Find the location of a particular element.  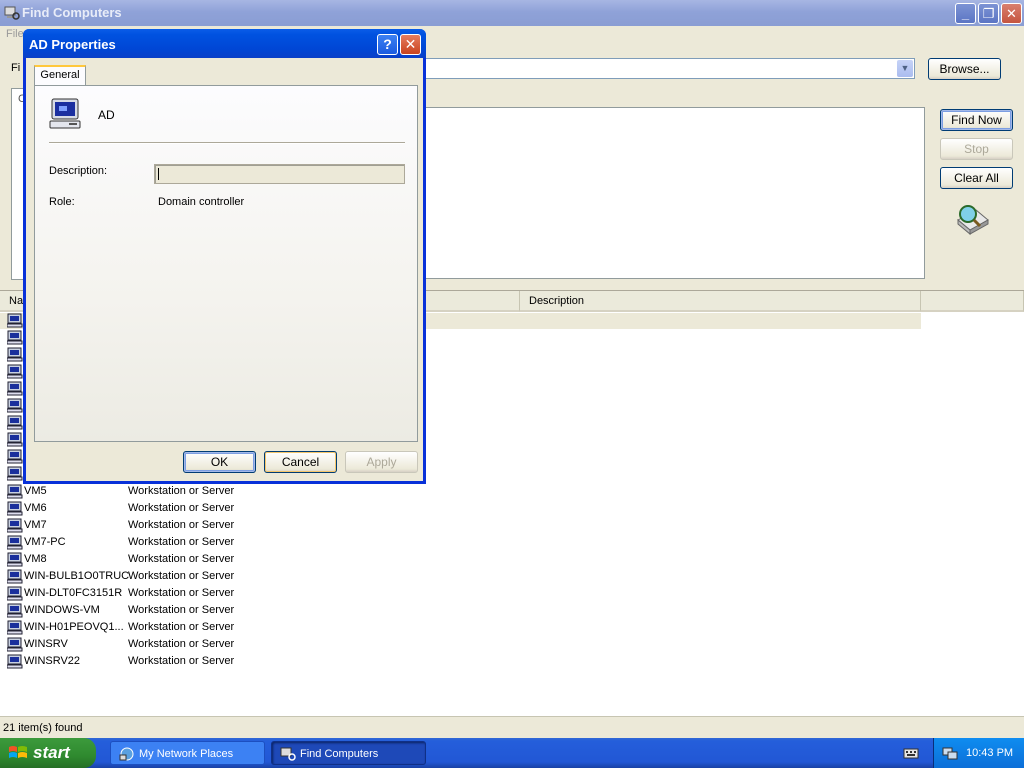

table-row: VM6 Workstation or Server is located at coordinates (200, 508).